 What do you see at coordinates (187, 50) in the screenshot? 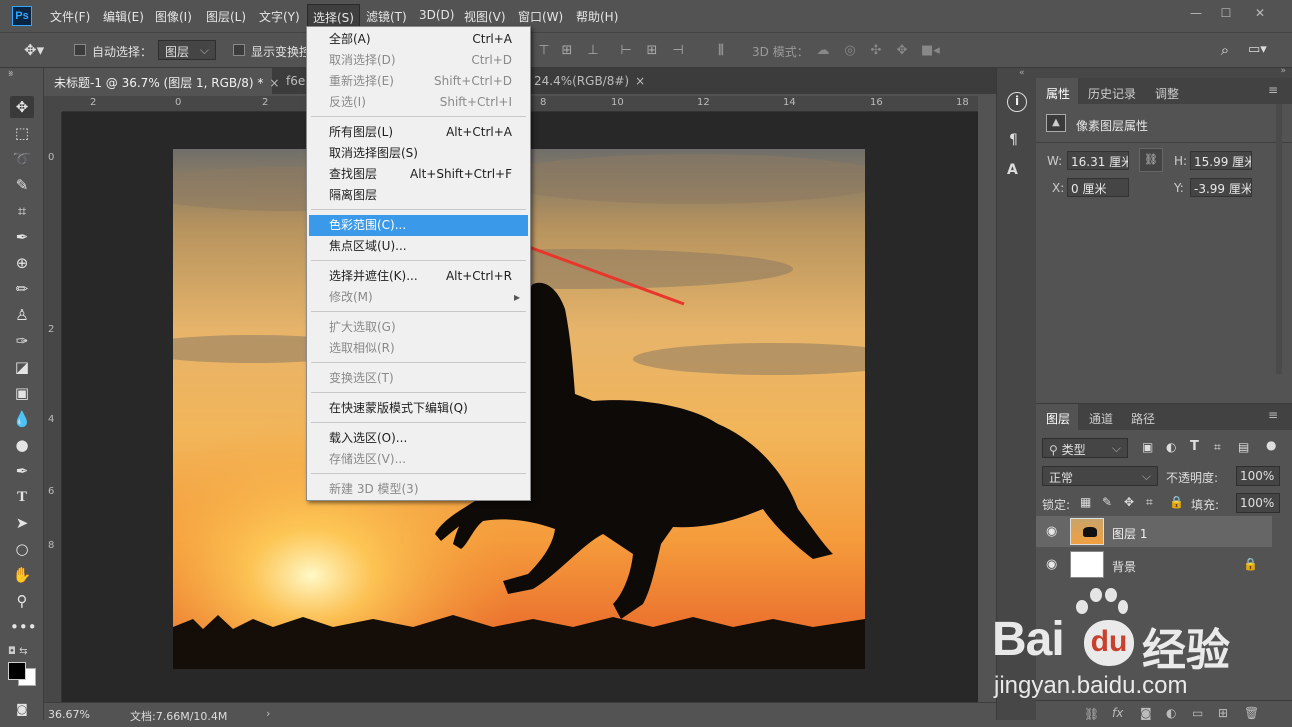
I see `auto-select-dropdown: 图层 ⌵` at bounding box center [187, 50].